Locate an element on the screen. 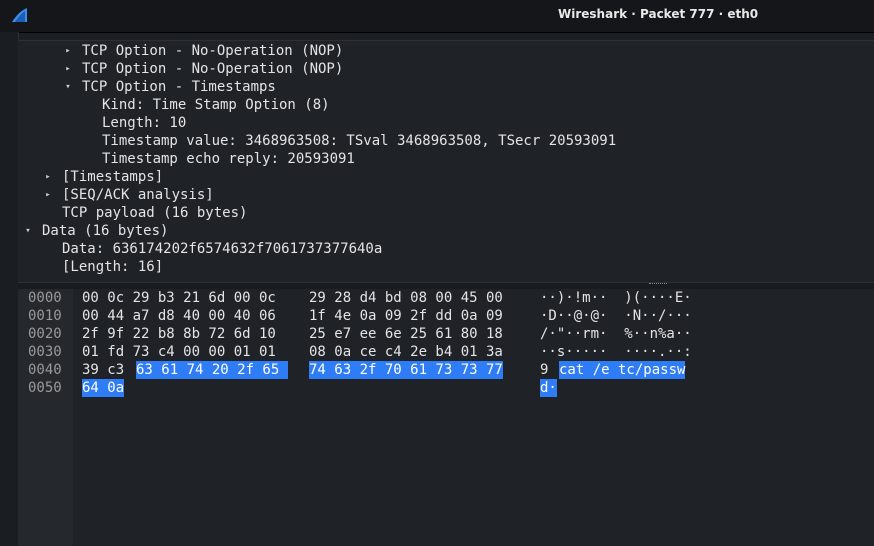 The height and width of the screenshot is (546, 874). tree-item-tcp-payload: TCP payload (16 bytes) is located at coordinates (154, 213).